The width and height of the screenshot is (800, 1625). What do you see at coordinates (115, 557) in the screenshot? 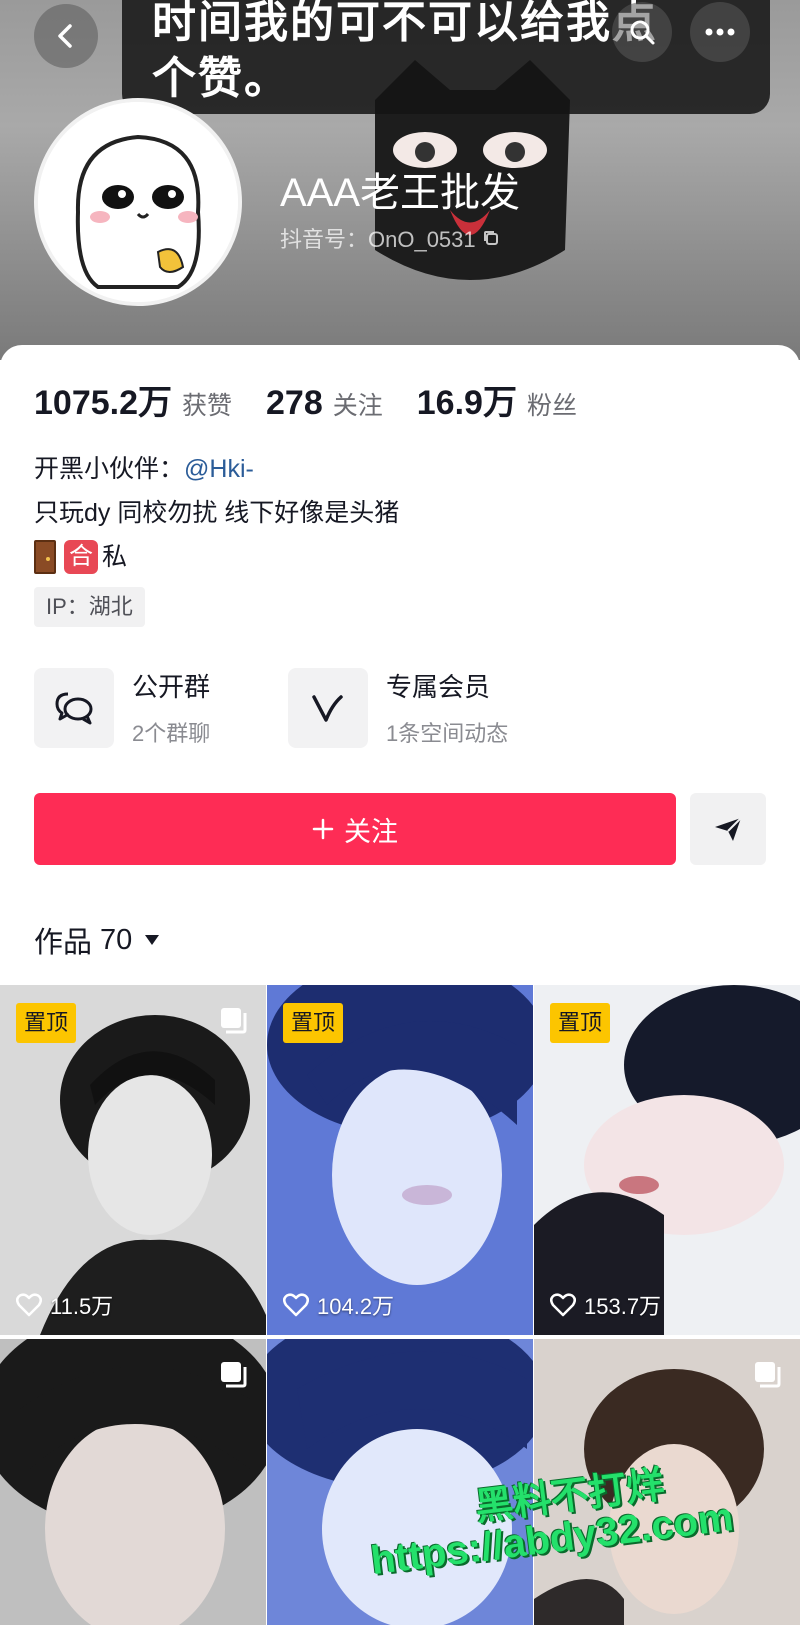
I see `bio-line-3-text: 私` at bounding box center [115, 557].